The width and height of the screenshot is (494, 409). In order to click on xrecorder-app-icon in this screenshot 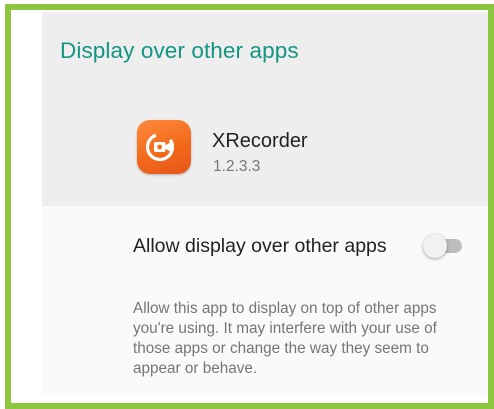, I will do `click(164, 147)`.